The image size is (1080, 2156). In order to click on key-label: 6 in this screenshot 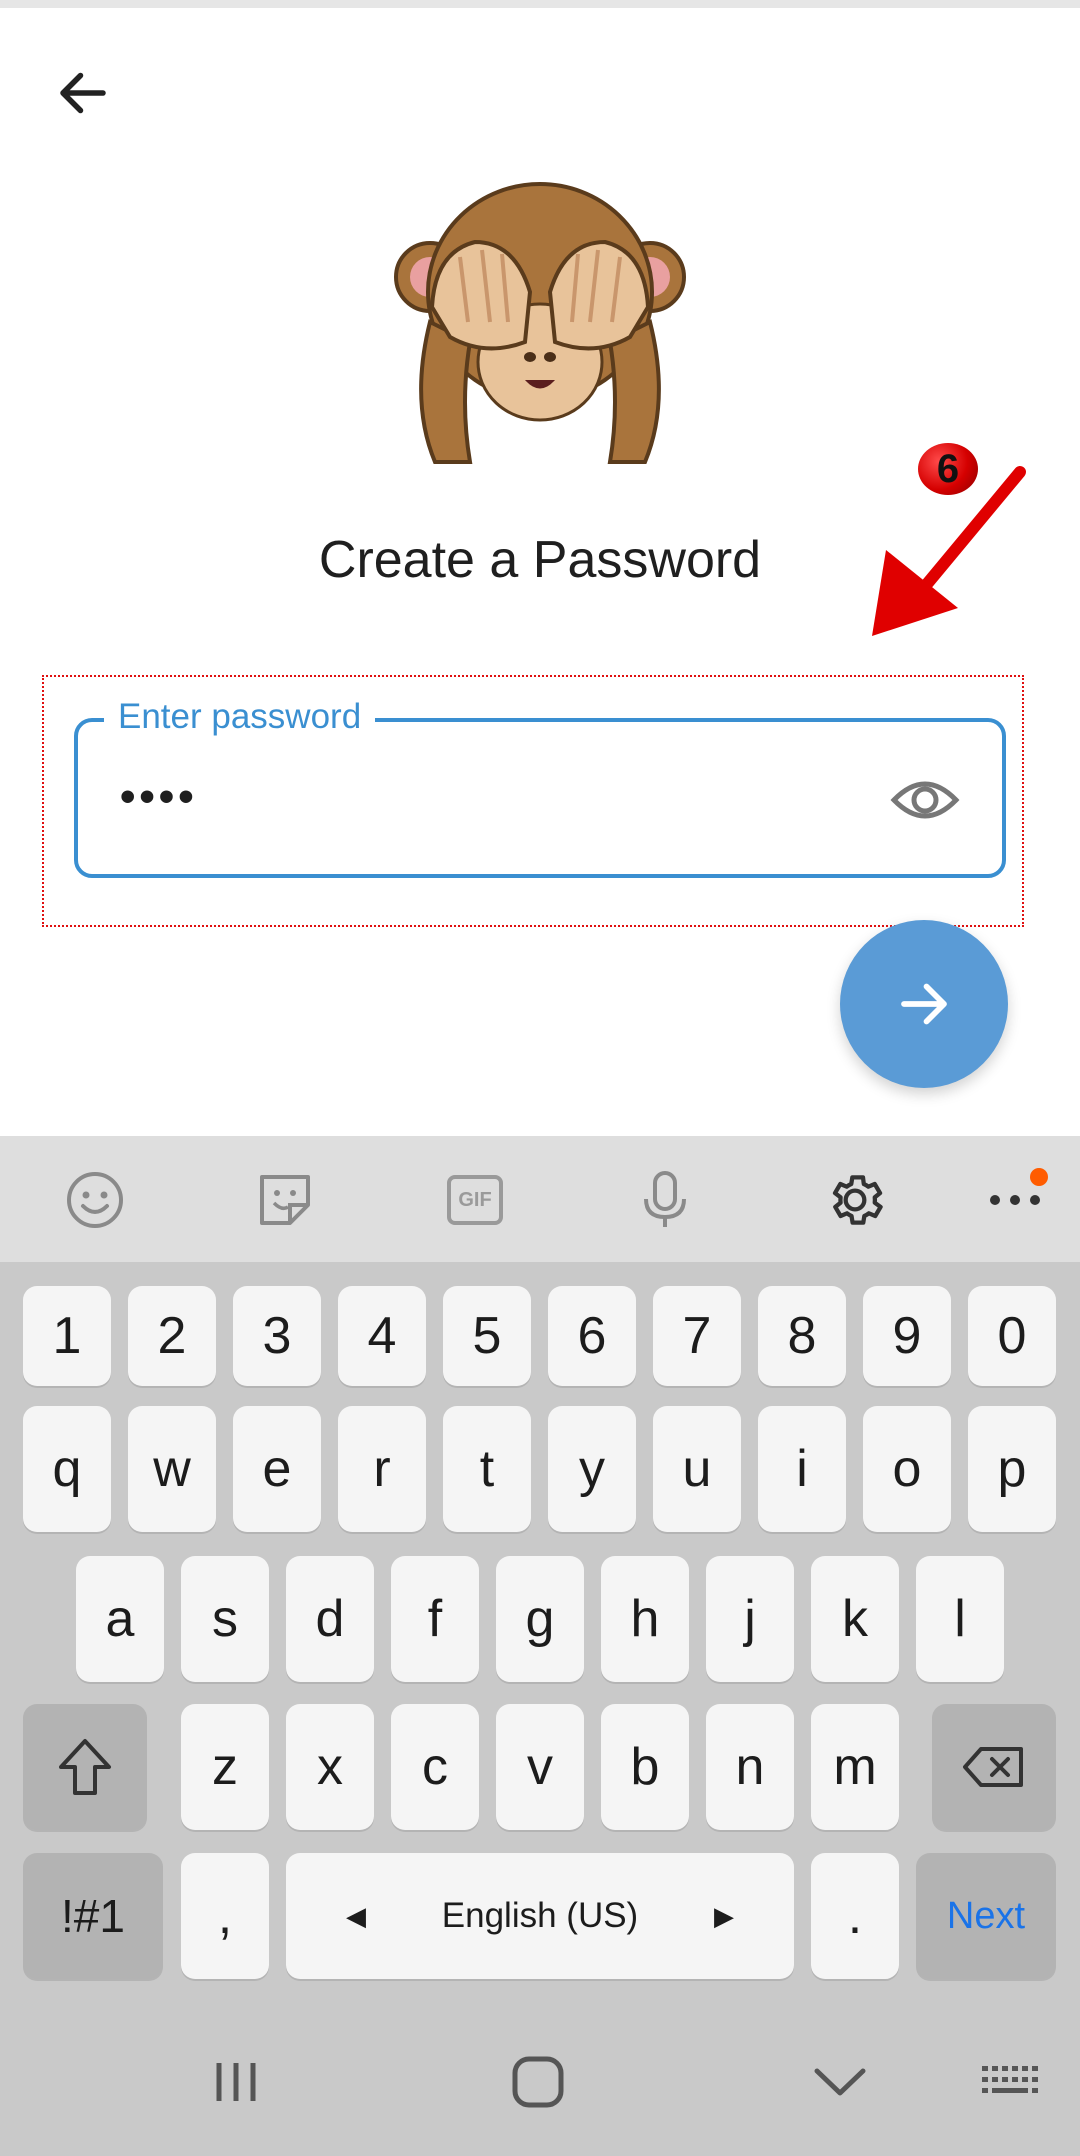, I will do `click(592, 1336)`.